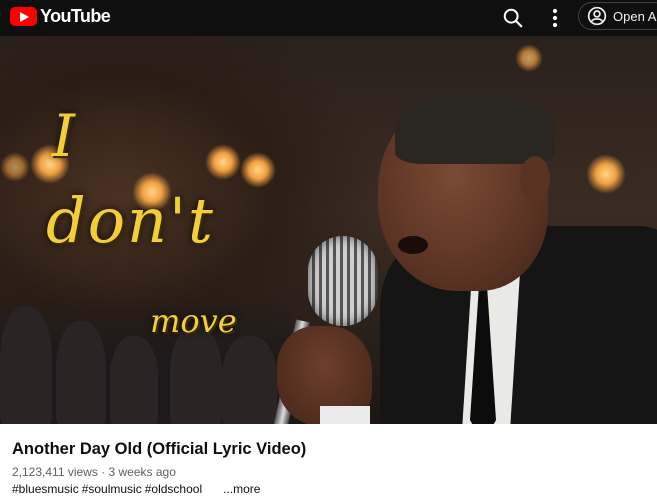 This screenshot has width=657, height=500. I want to click on singer-mouth, so click(413, 245).